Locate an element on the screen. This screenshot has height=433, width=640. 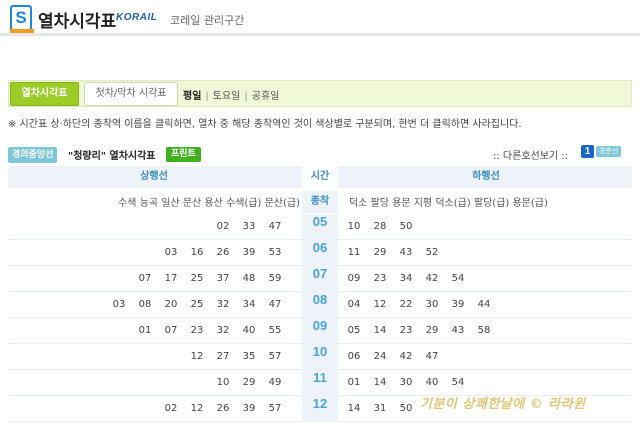
table-row: 07 17 25 37 48 59 07 09 23 34 42 54 is located at coordinates (320, 279).